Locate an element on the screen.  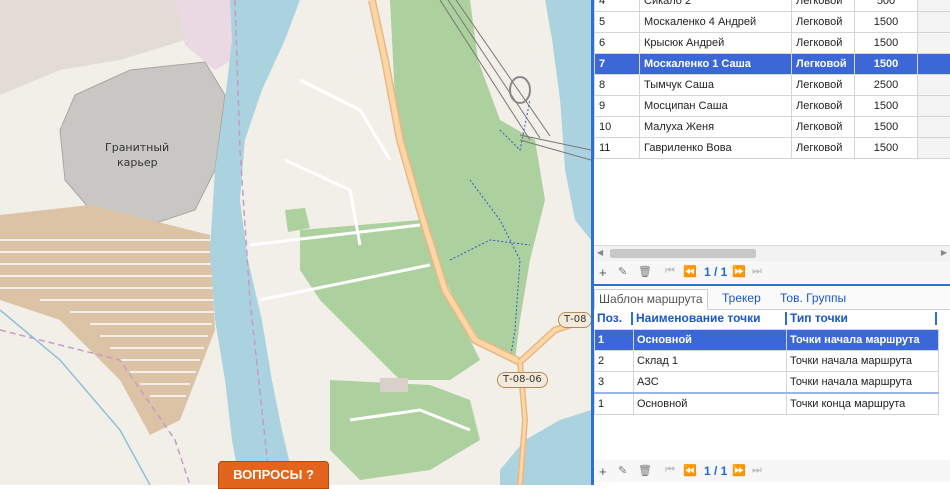
driver-row: 8Тымчук СашаЛегковой2500 is located at coordinates (772, 85).